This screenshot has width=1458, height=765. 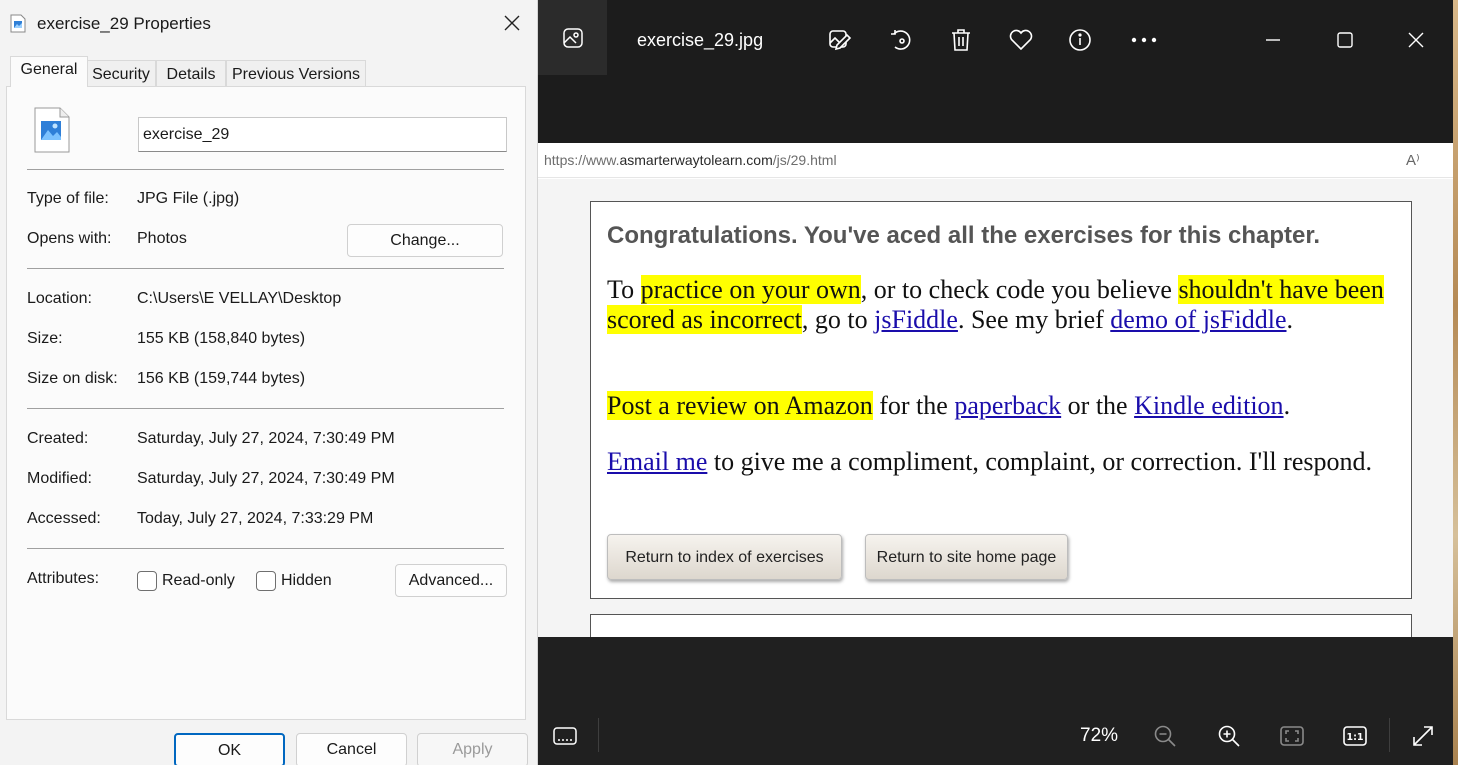 What do you see at coordinates (306, 580) in the screenshot?
I see `hidden-label: Hidden` at bounding box center [306, 580].